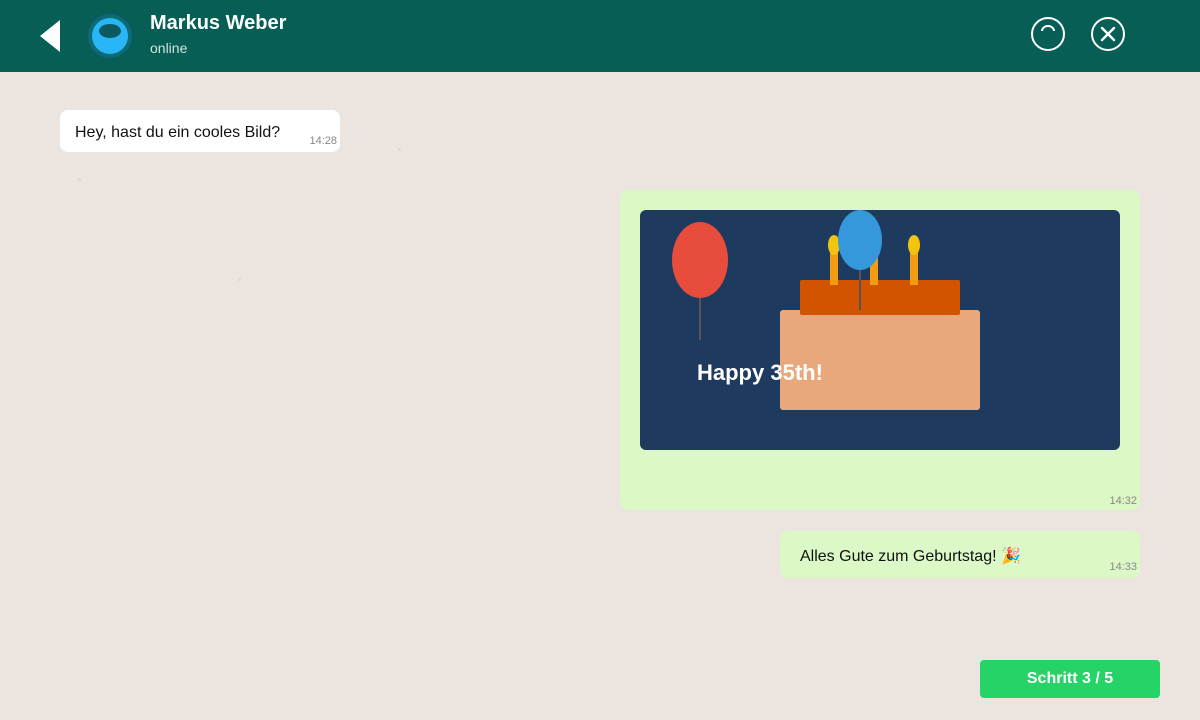 The image size is (1200, 720). I want to click on loading-spinner-icon, so click(1048, 28).